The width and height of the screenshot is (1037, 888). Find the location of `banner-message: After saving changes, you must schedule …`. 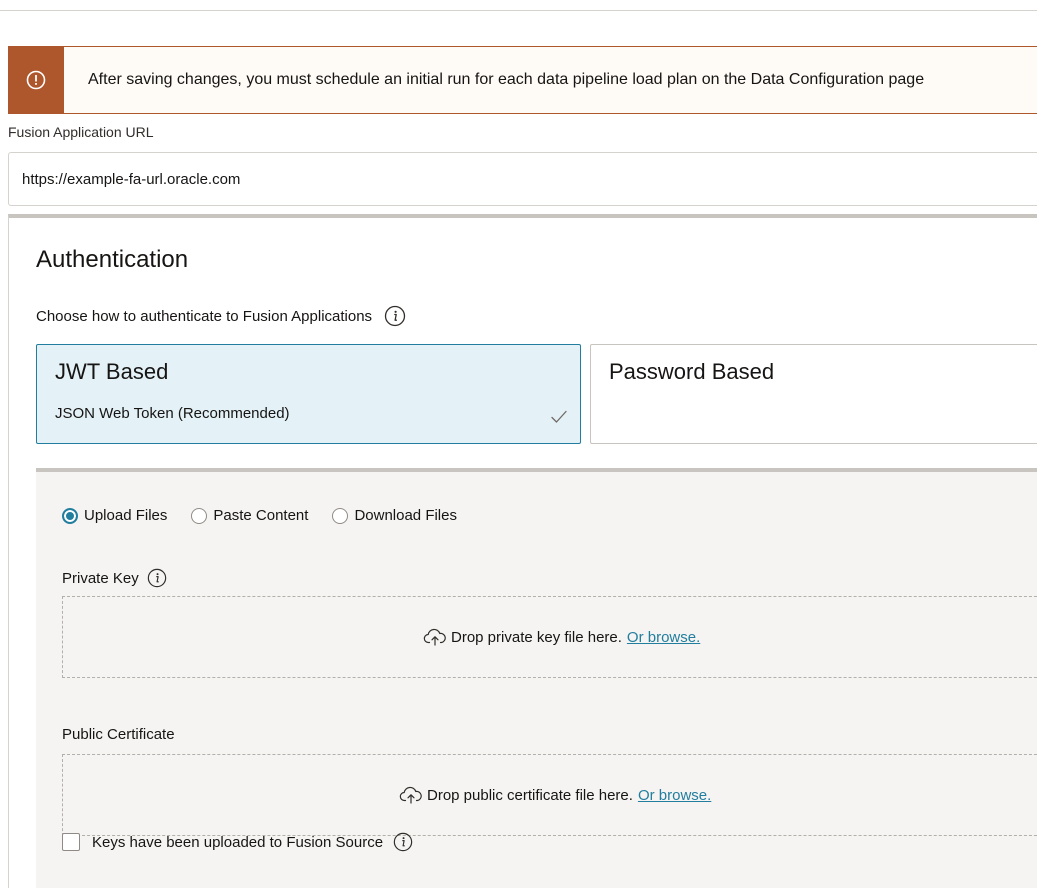

banner-message: After saving changes, you must schedule … is located at coordinates (506, 79).